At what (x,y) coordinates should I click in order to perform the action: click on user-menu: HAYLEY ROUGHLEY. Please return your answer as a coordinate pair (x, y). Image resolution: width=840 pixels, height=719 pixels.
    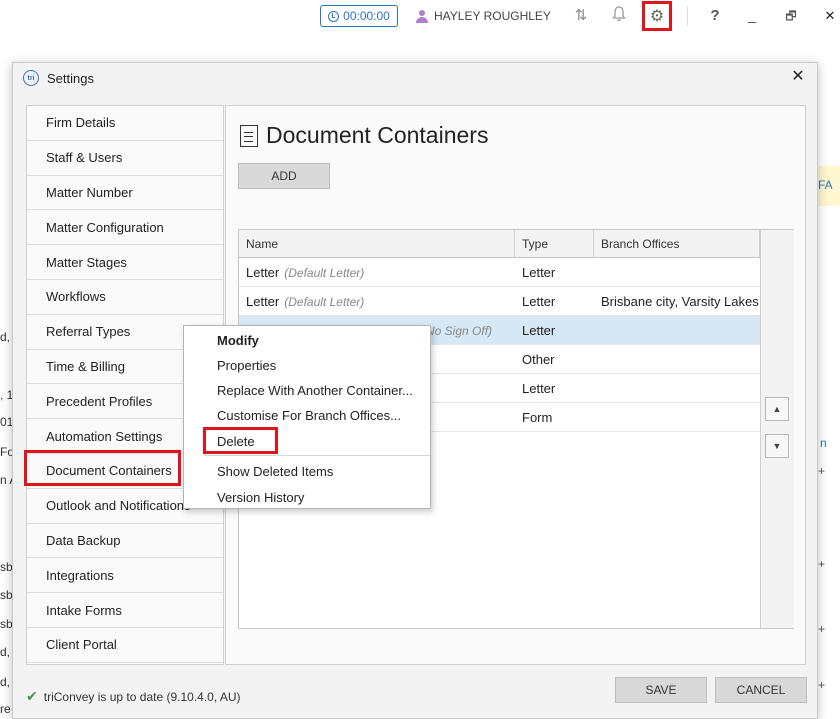
    Looking at the image, I should click on (483, 16).